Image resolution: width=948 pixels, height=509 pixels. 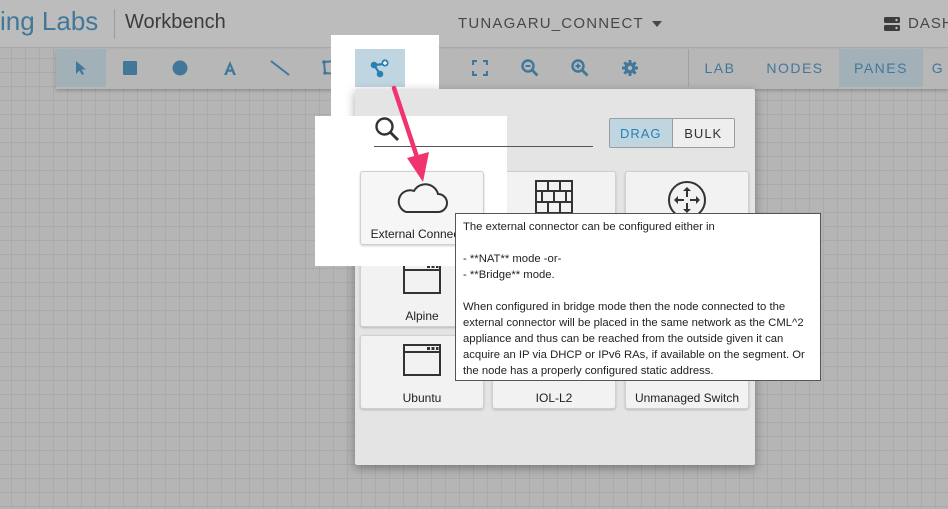 I want to click on bulk-mode-button: BULK, so click(x=703, y=133).